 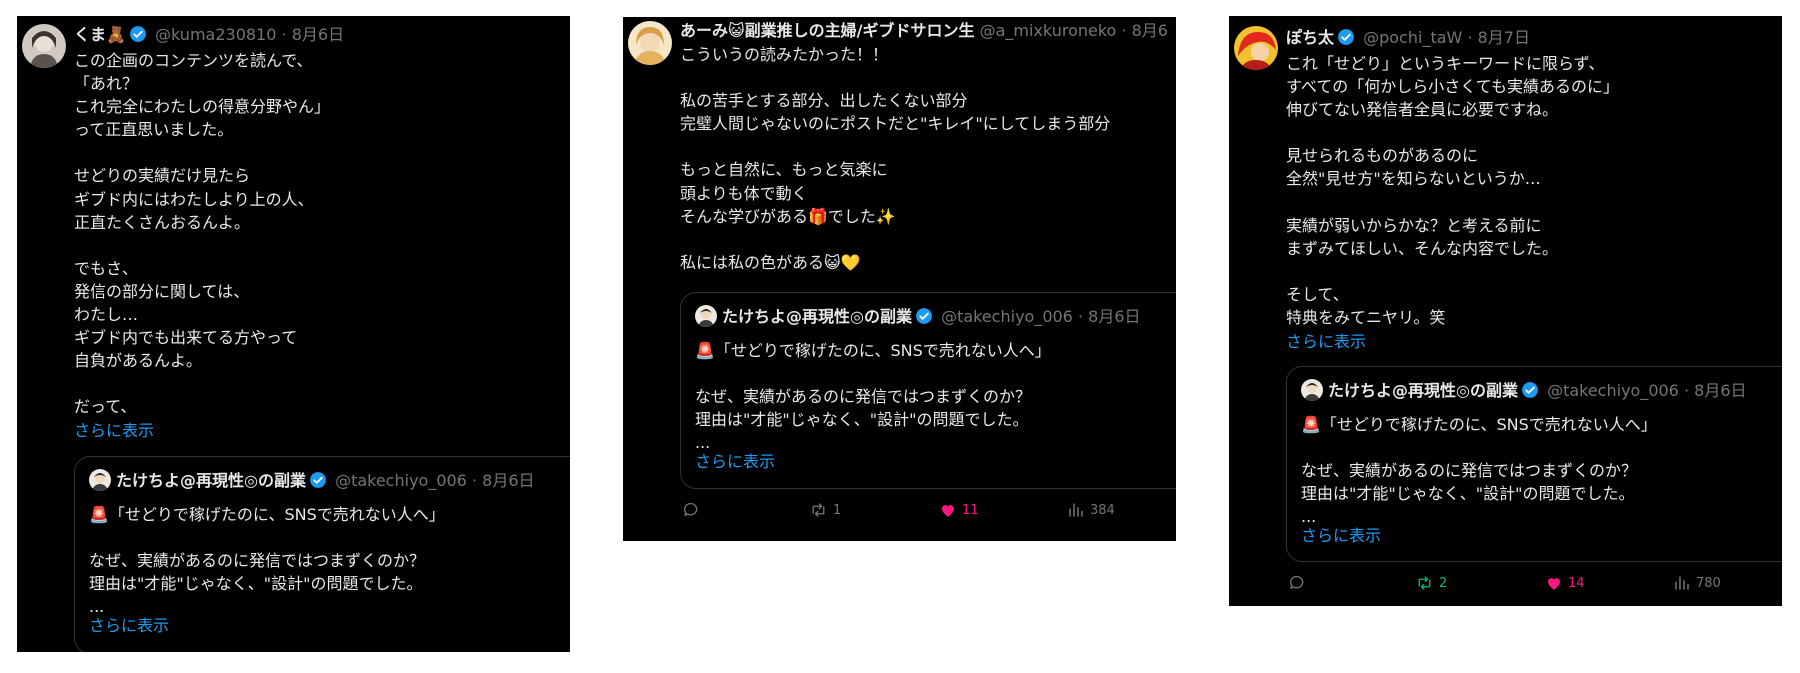 What do you see at coordinates (1505, 586) in the screenshot?
I see `action-bar: 2 14 780` at bounding box center [1505, 586].